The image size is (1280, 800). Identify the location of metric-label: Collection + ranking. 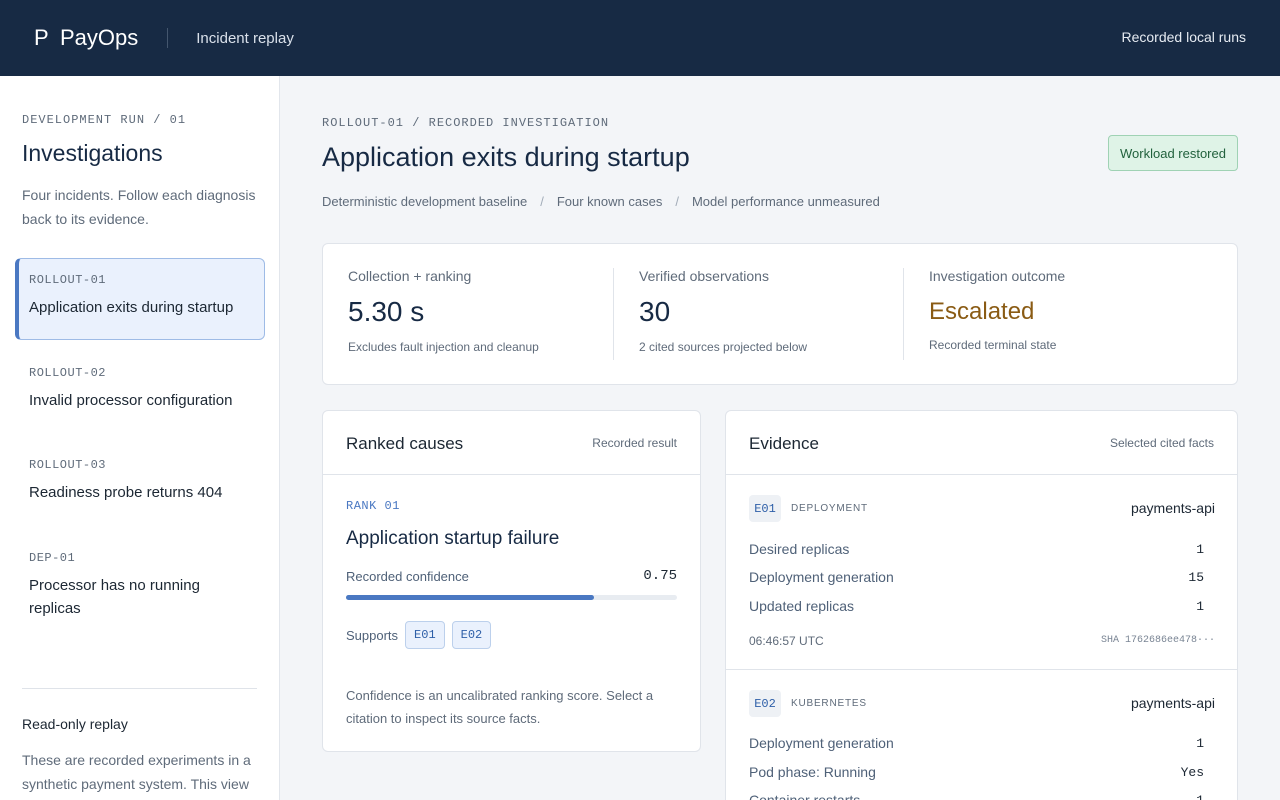
(410, 276).